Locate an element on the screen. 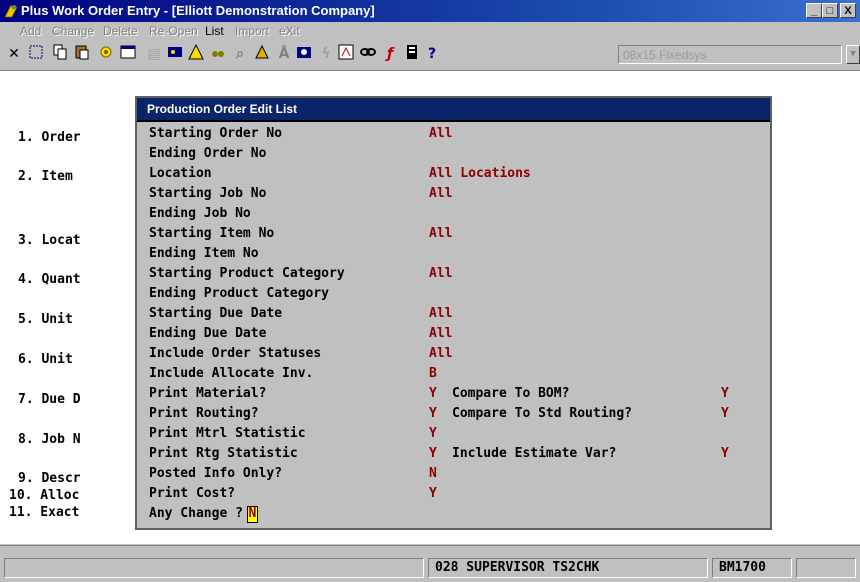 The height and width of the screenshot is (582, 860). notepad-icon: ▤ is located at coordinates (154, 54).